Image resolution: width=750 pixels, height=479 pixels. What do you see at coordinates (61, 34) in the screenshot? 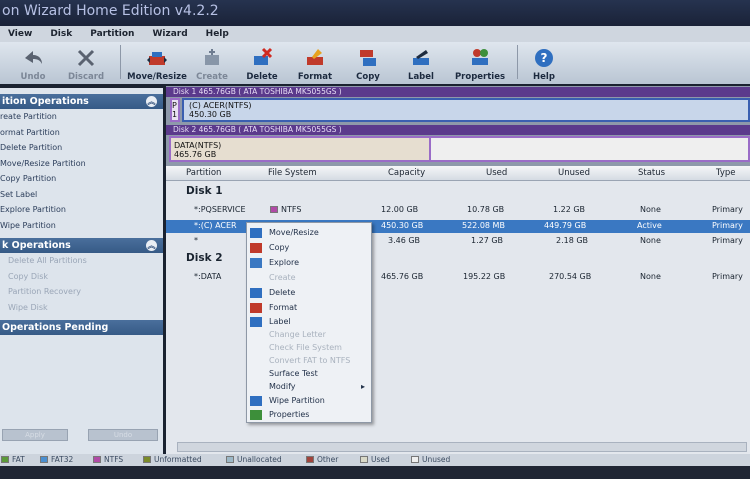
I see `menu-disk: Disk` at bounding box center [61, 34].